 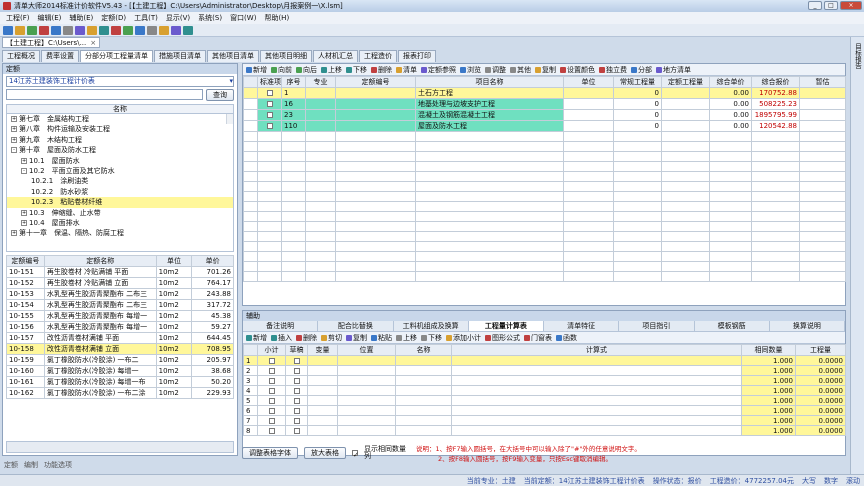 I want to click on enlarge-table-button: 放大表格, so click(x=325, y=453).